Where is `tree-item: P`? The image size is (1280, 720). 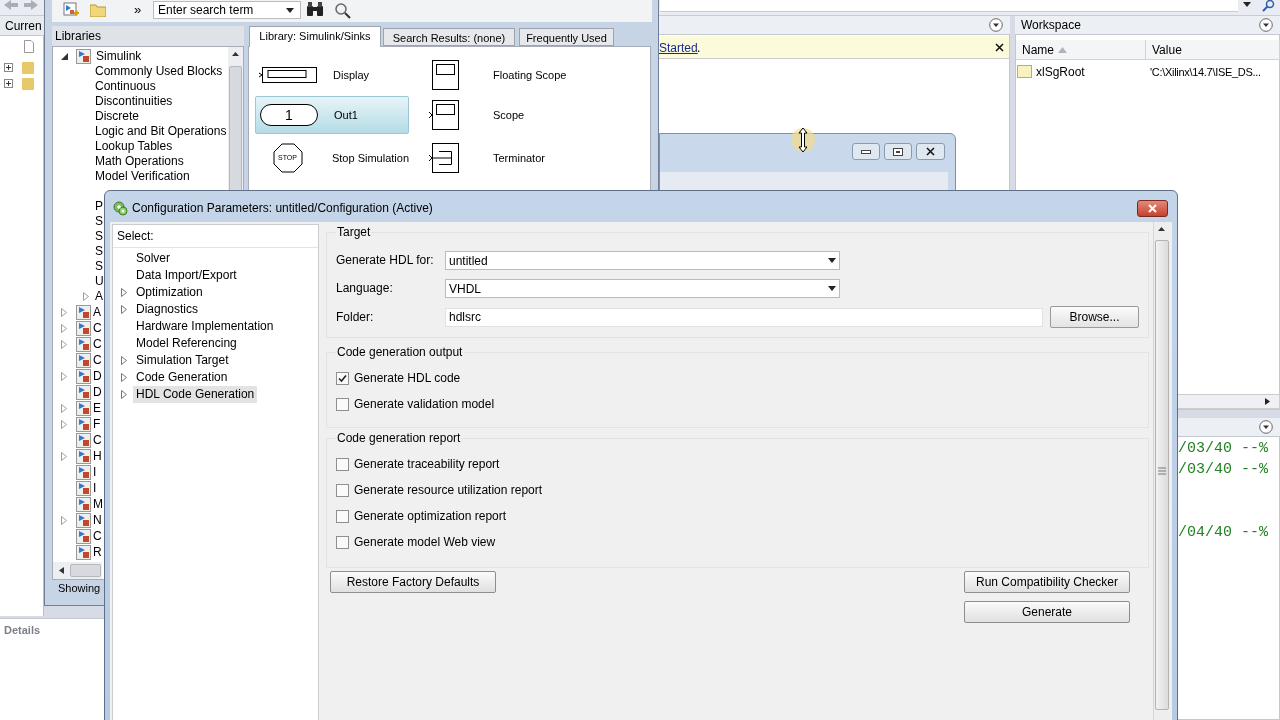 tree-item: P is located at coordinates (99, 206).